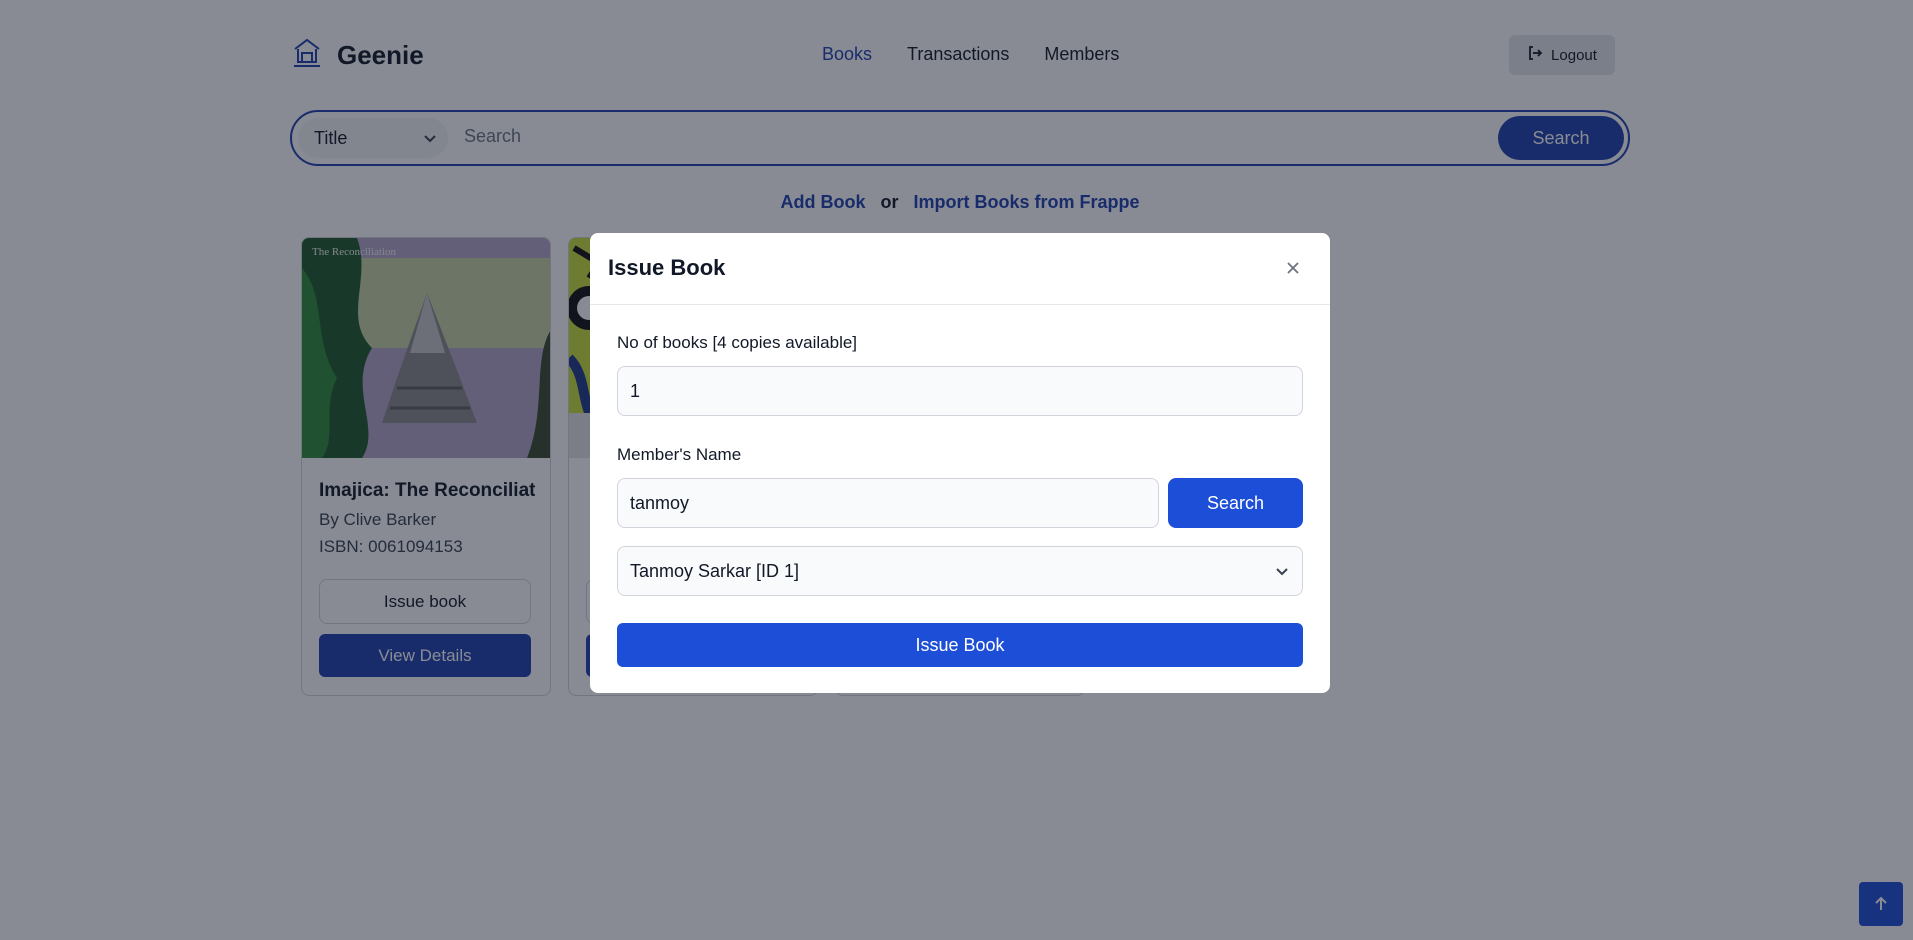 The height and width of the screenshot is (940, 1913). Describe the element at coordinates (679, 454) in the screenshot. I see `member-label: Member's Name` at that location.